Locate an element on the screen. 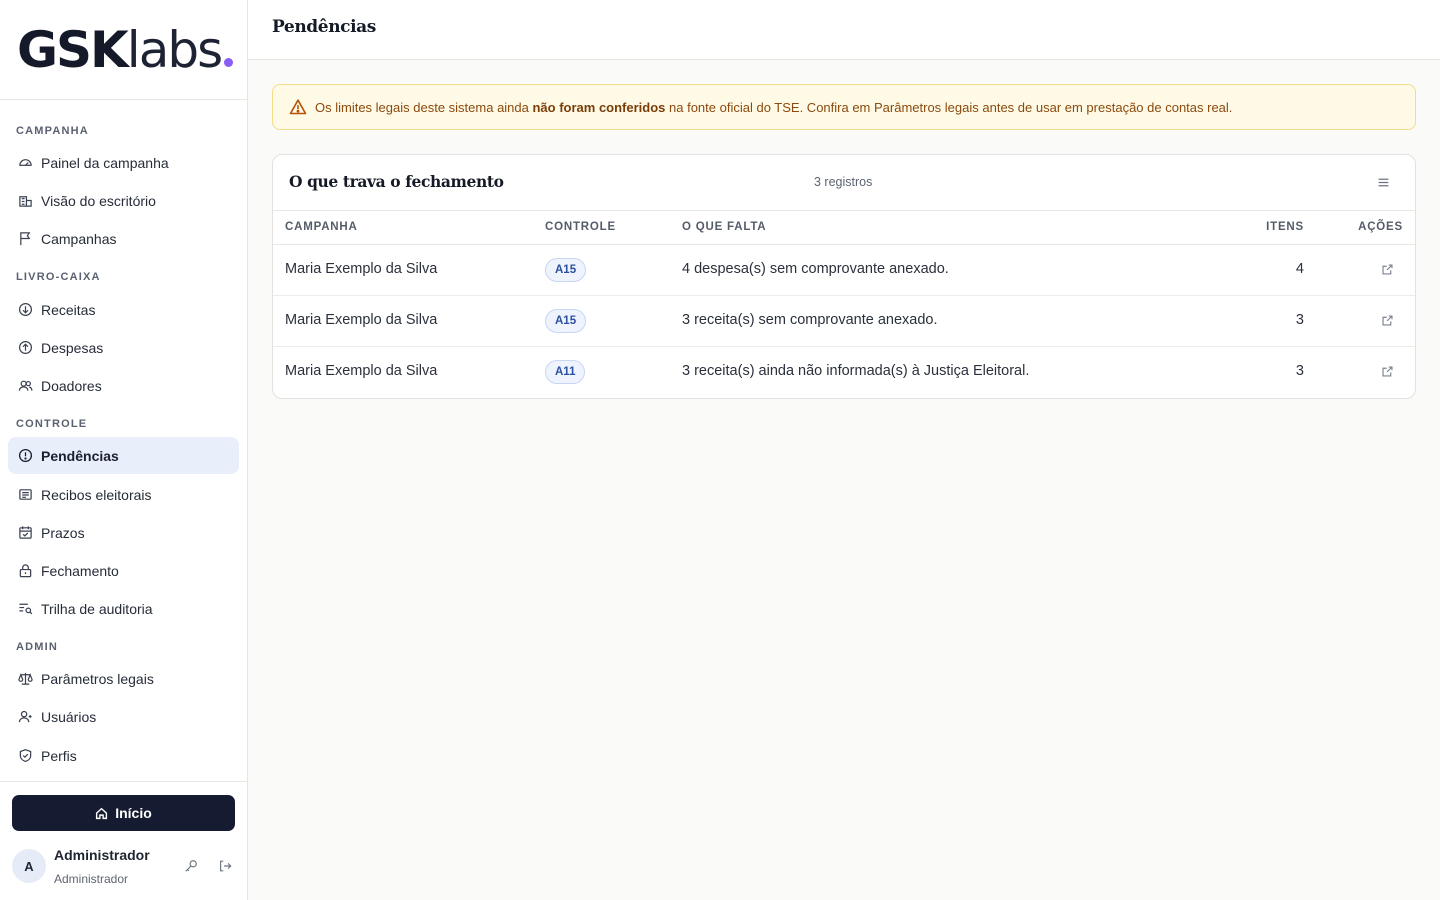  sidebar-item-label: Usuários is located at coordinates (69, 716).